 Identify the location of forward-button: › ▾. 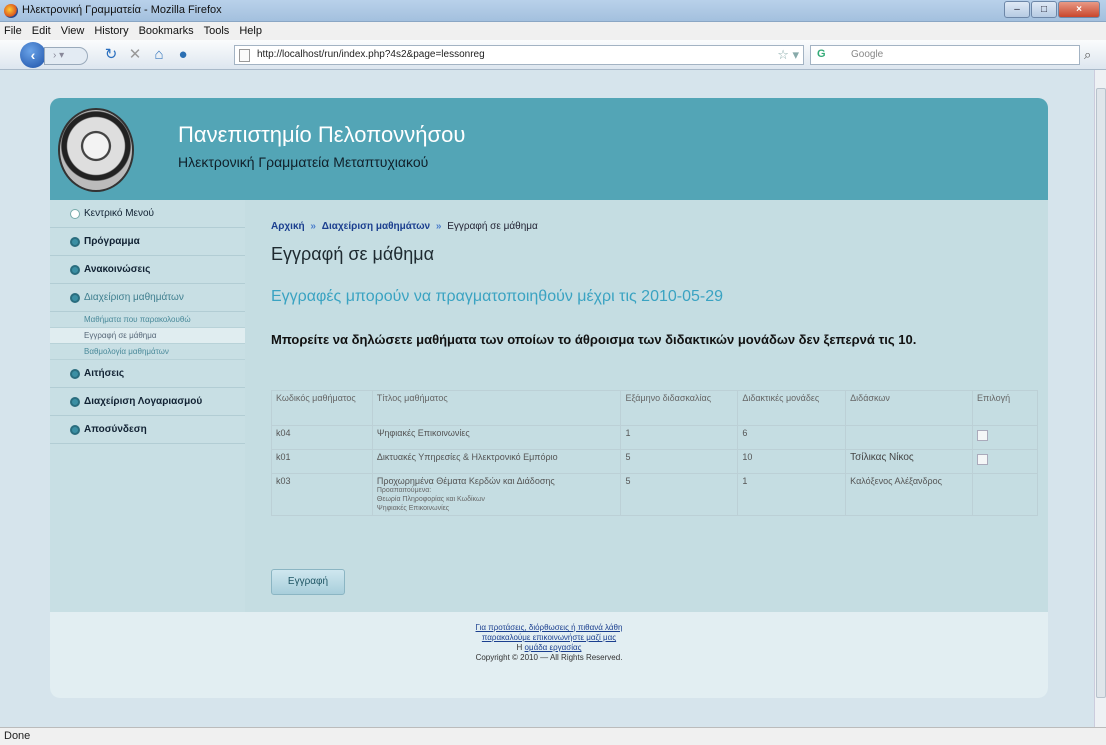
(66, 56).